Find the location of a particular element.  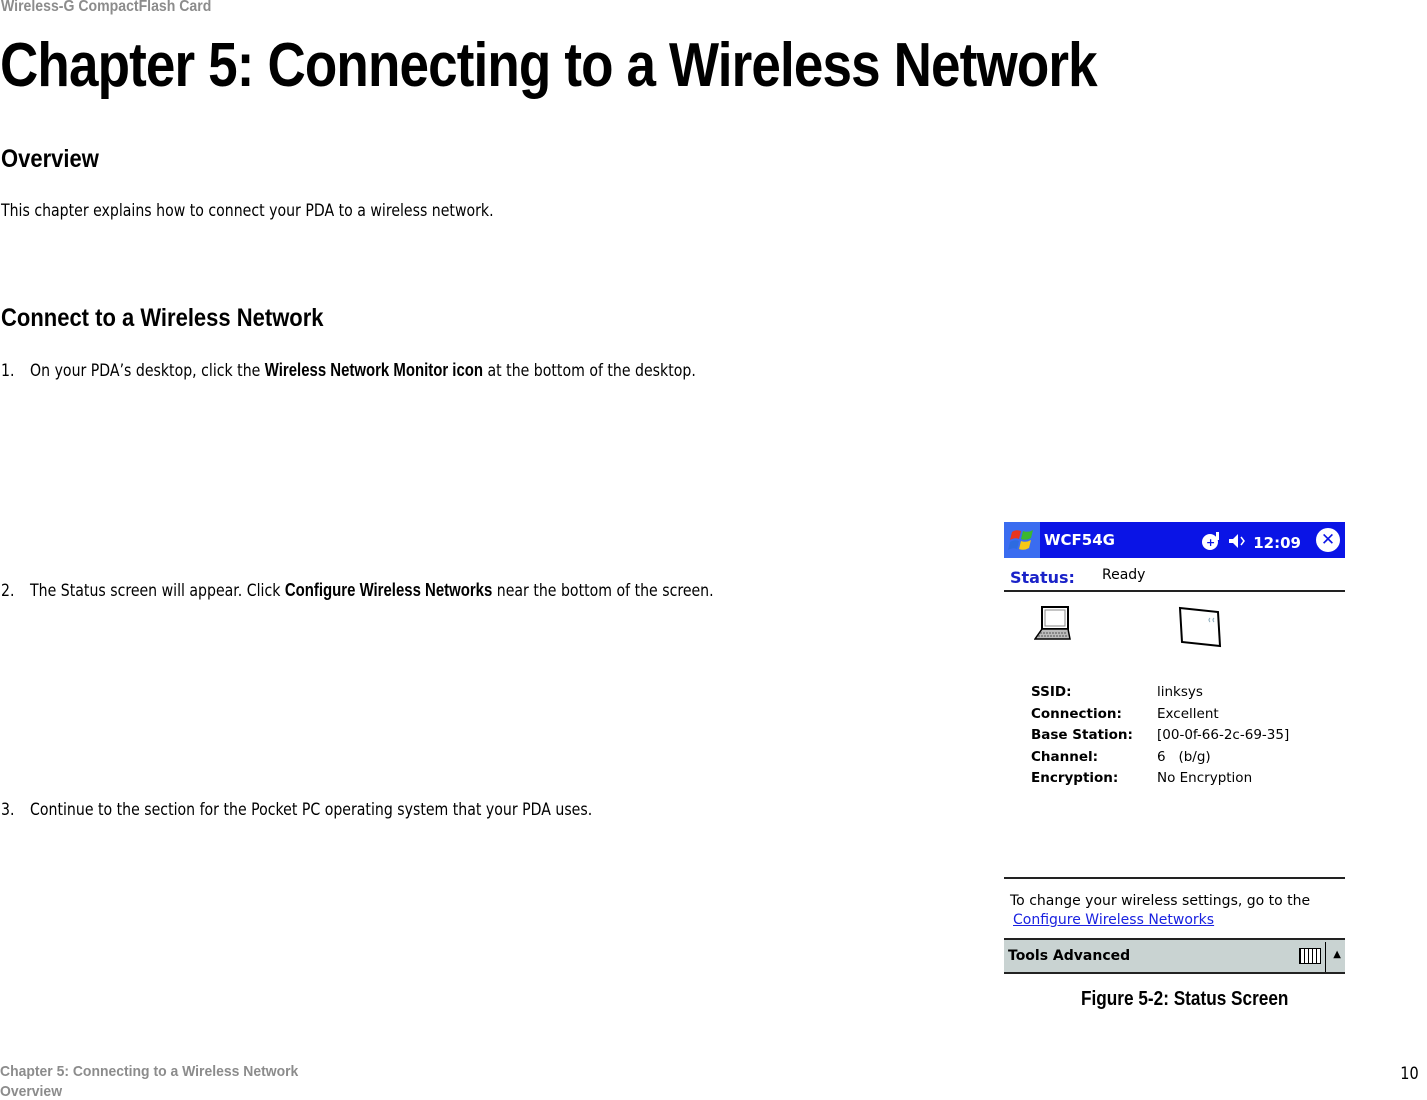

keyboard-icon is located at coordinates (1310, 956).